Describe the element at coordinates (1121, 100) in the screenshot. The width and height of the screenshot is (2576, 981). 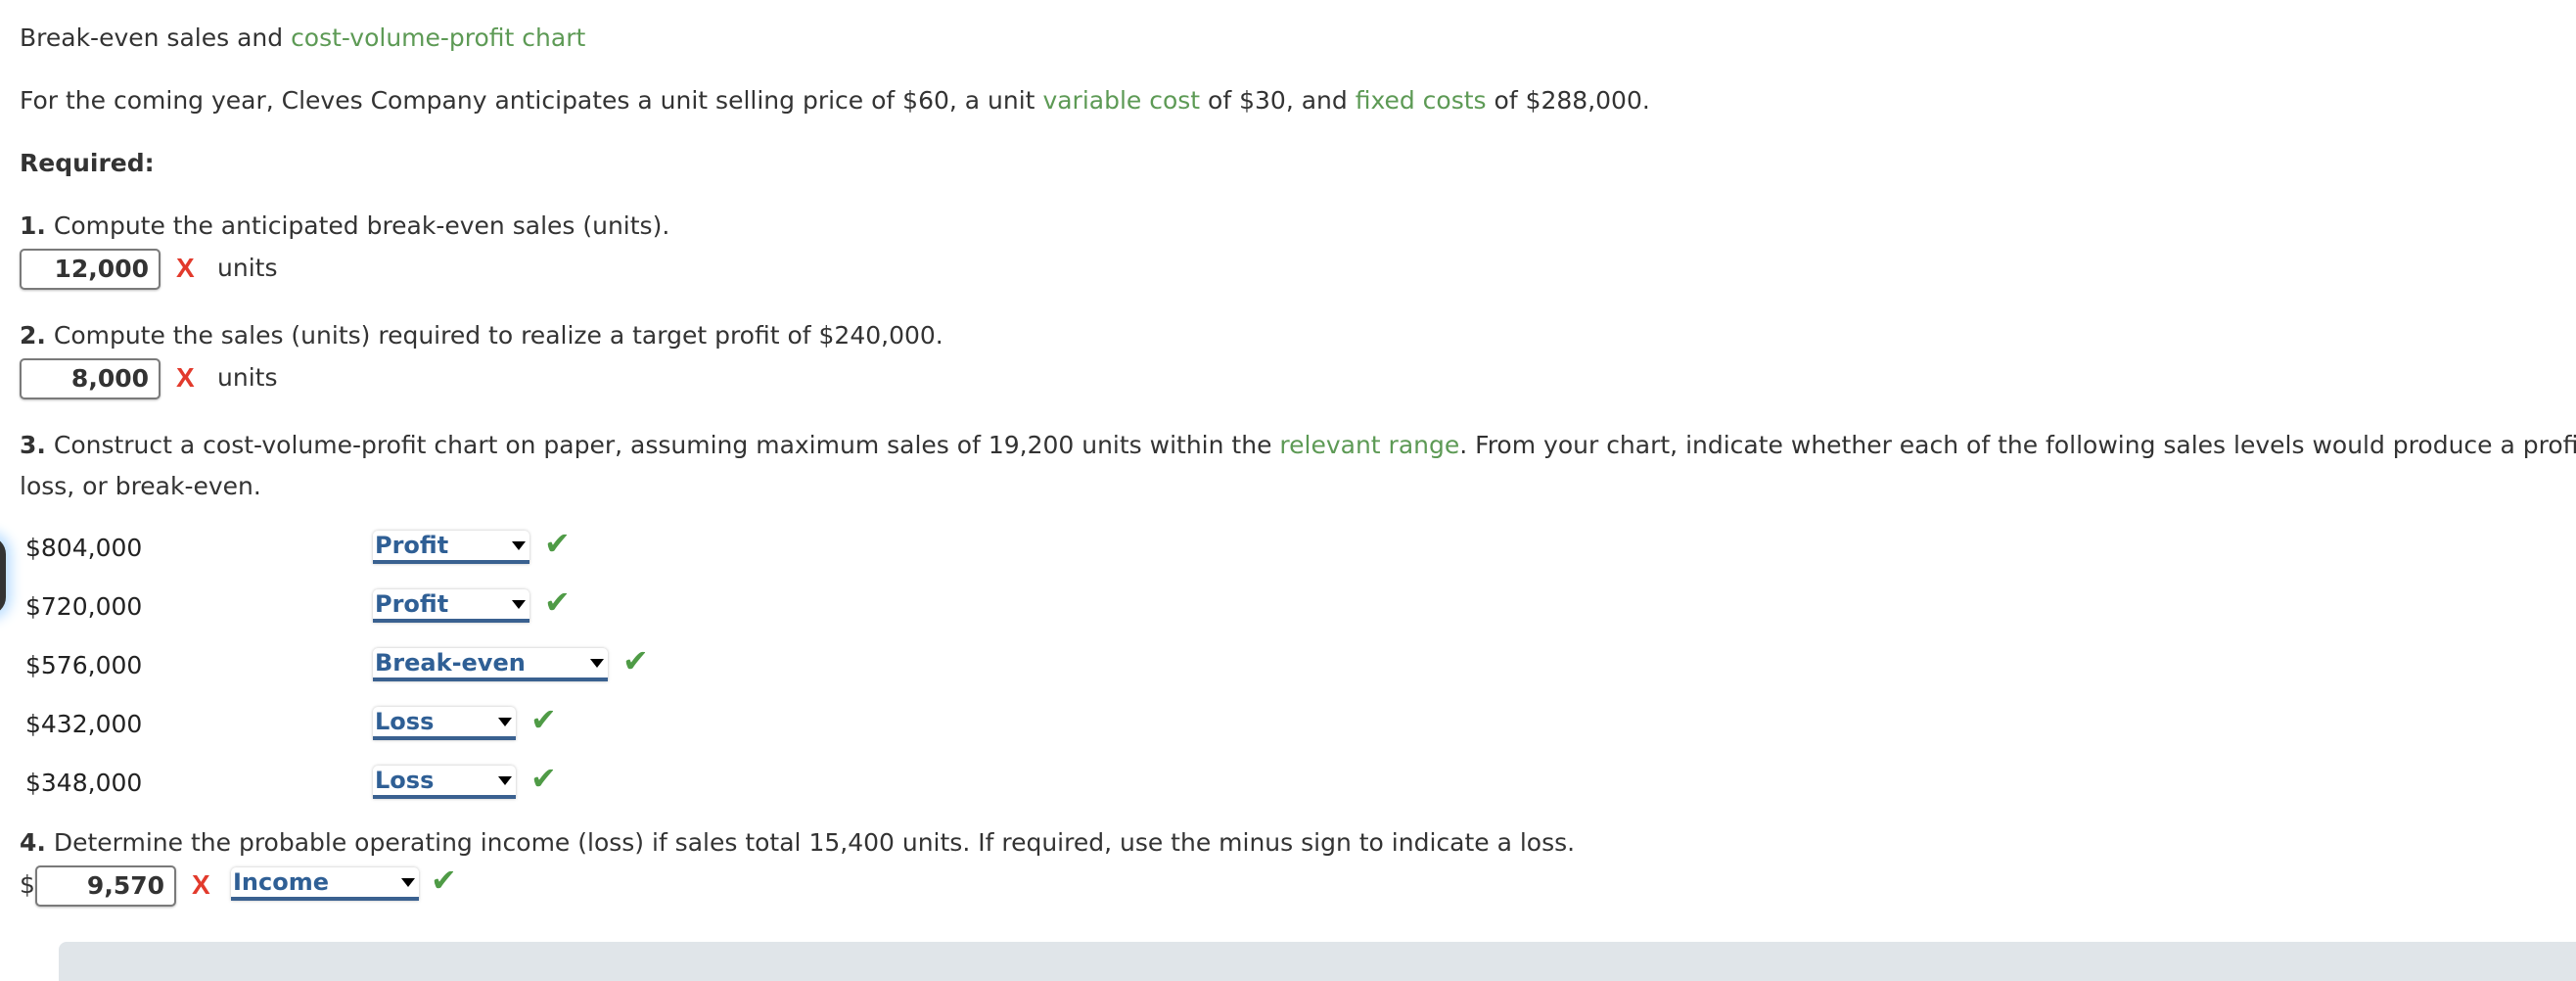
I see `glossary-link-variable-cost: variable cost` at that location.